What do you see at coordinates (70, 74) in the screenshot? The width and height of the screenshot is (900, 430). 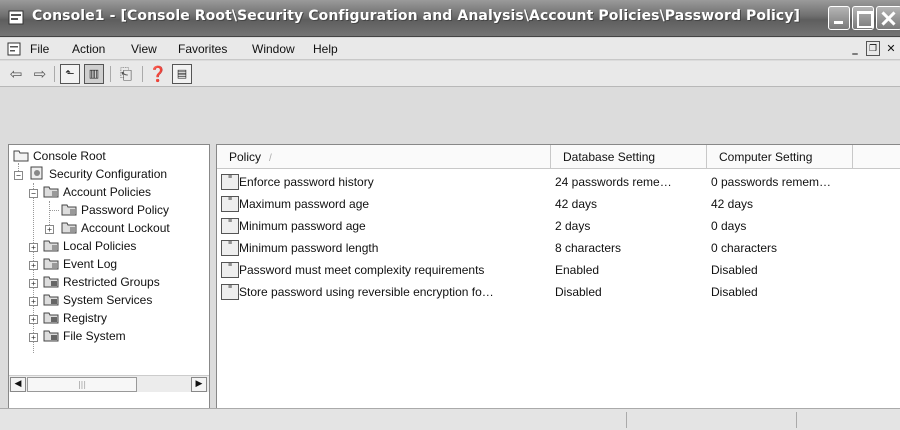 I see `up-one-level-icon: ⬑` at bounding box center [70, 74].